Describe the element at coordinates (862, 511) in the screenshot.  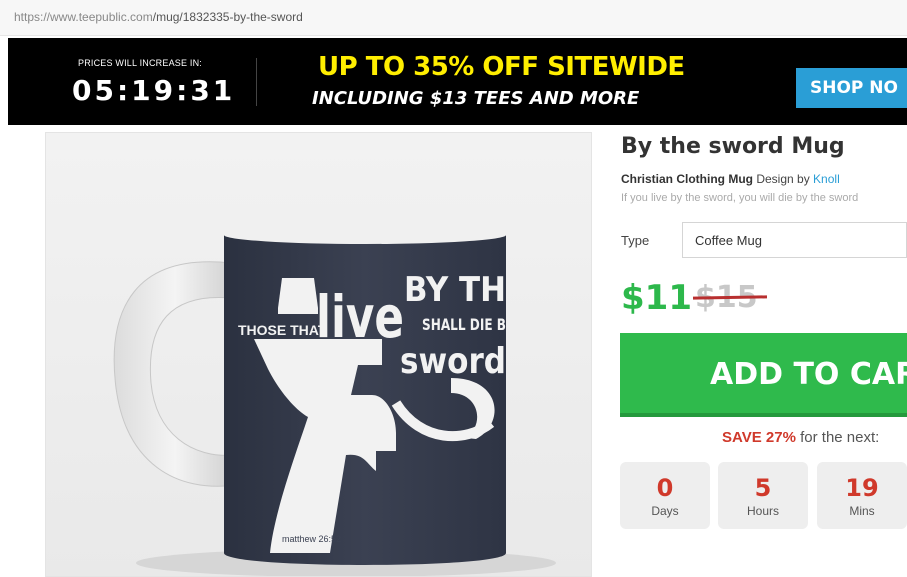
I see `countdown-mins-unit: Mins` at that location.